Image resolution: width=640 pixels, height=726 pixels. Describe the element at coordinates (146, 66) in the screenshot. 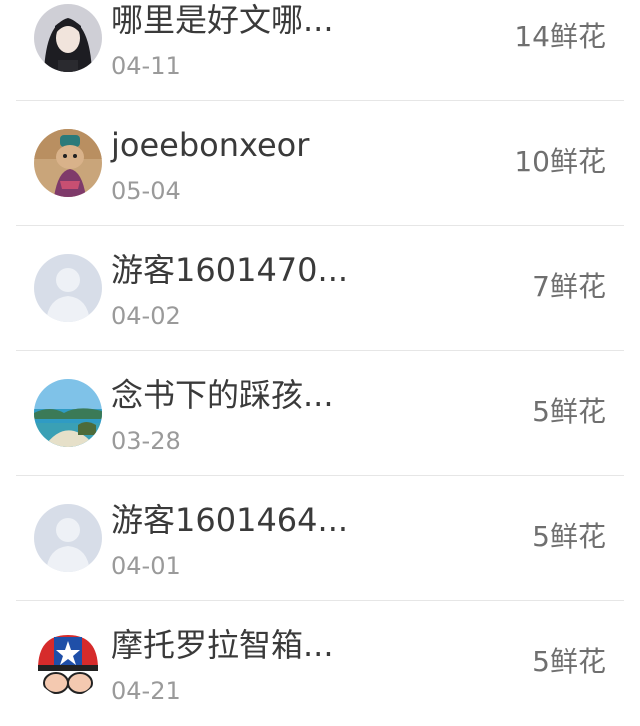

I see `date-label: 04-11` at that location.